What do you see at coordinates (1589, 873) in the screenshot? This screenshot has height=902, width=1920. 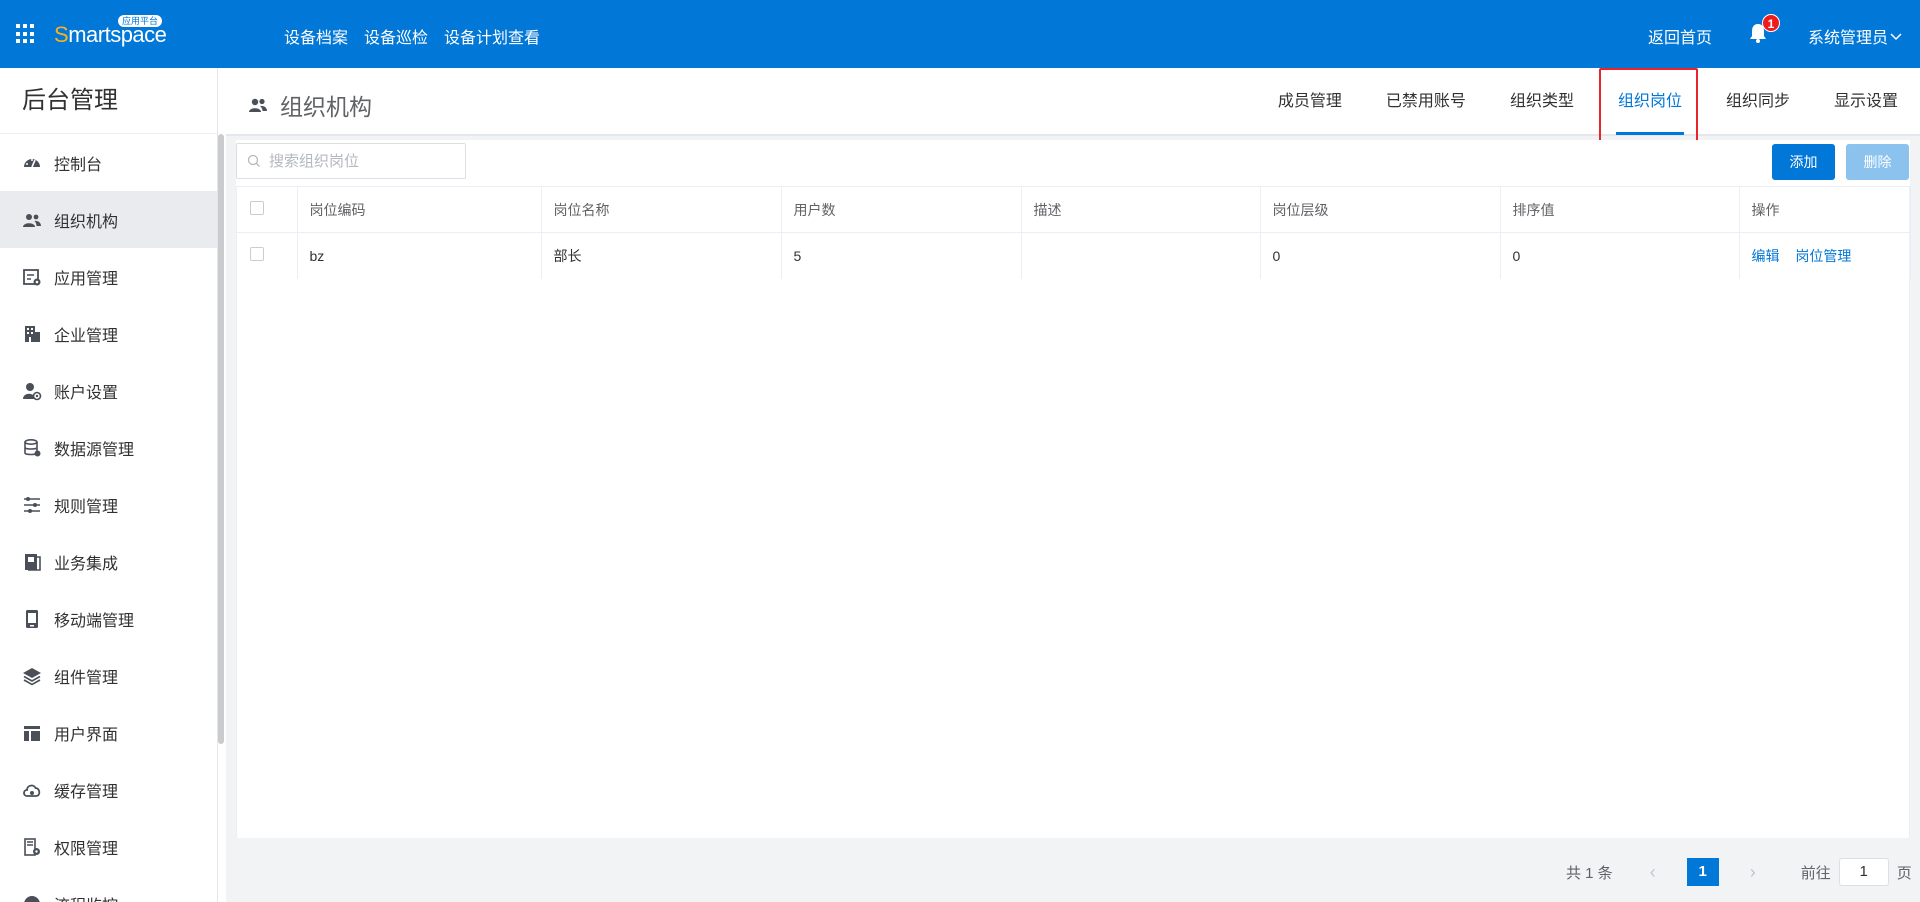 I see `total-count: 共 1 条` at bounding box center [1589, 873].